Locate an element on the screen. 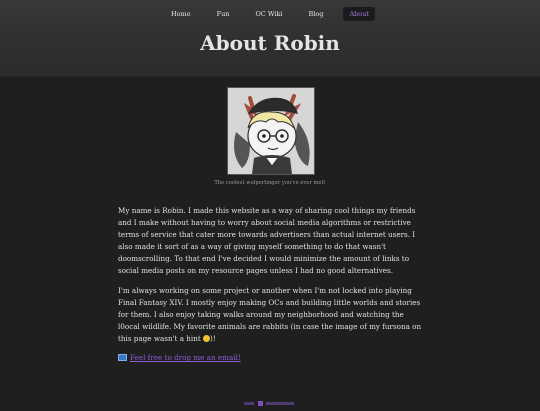 This screenshot has width=540, height=411. nav-about-link: About is located at coordinates (359, 14).